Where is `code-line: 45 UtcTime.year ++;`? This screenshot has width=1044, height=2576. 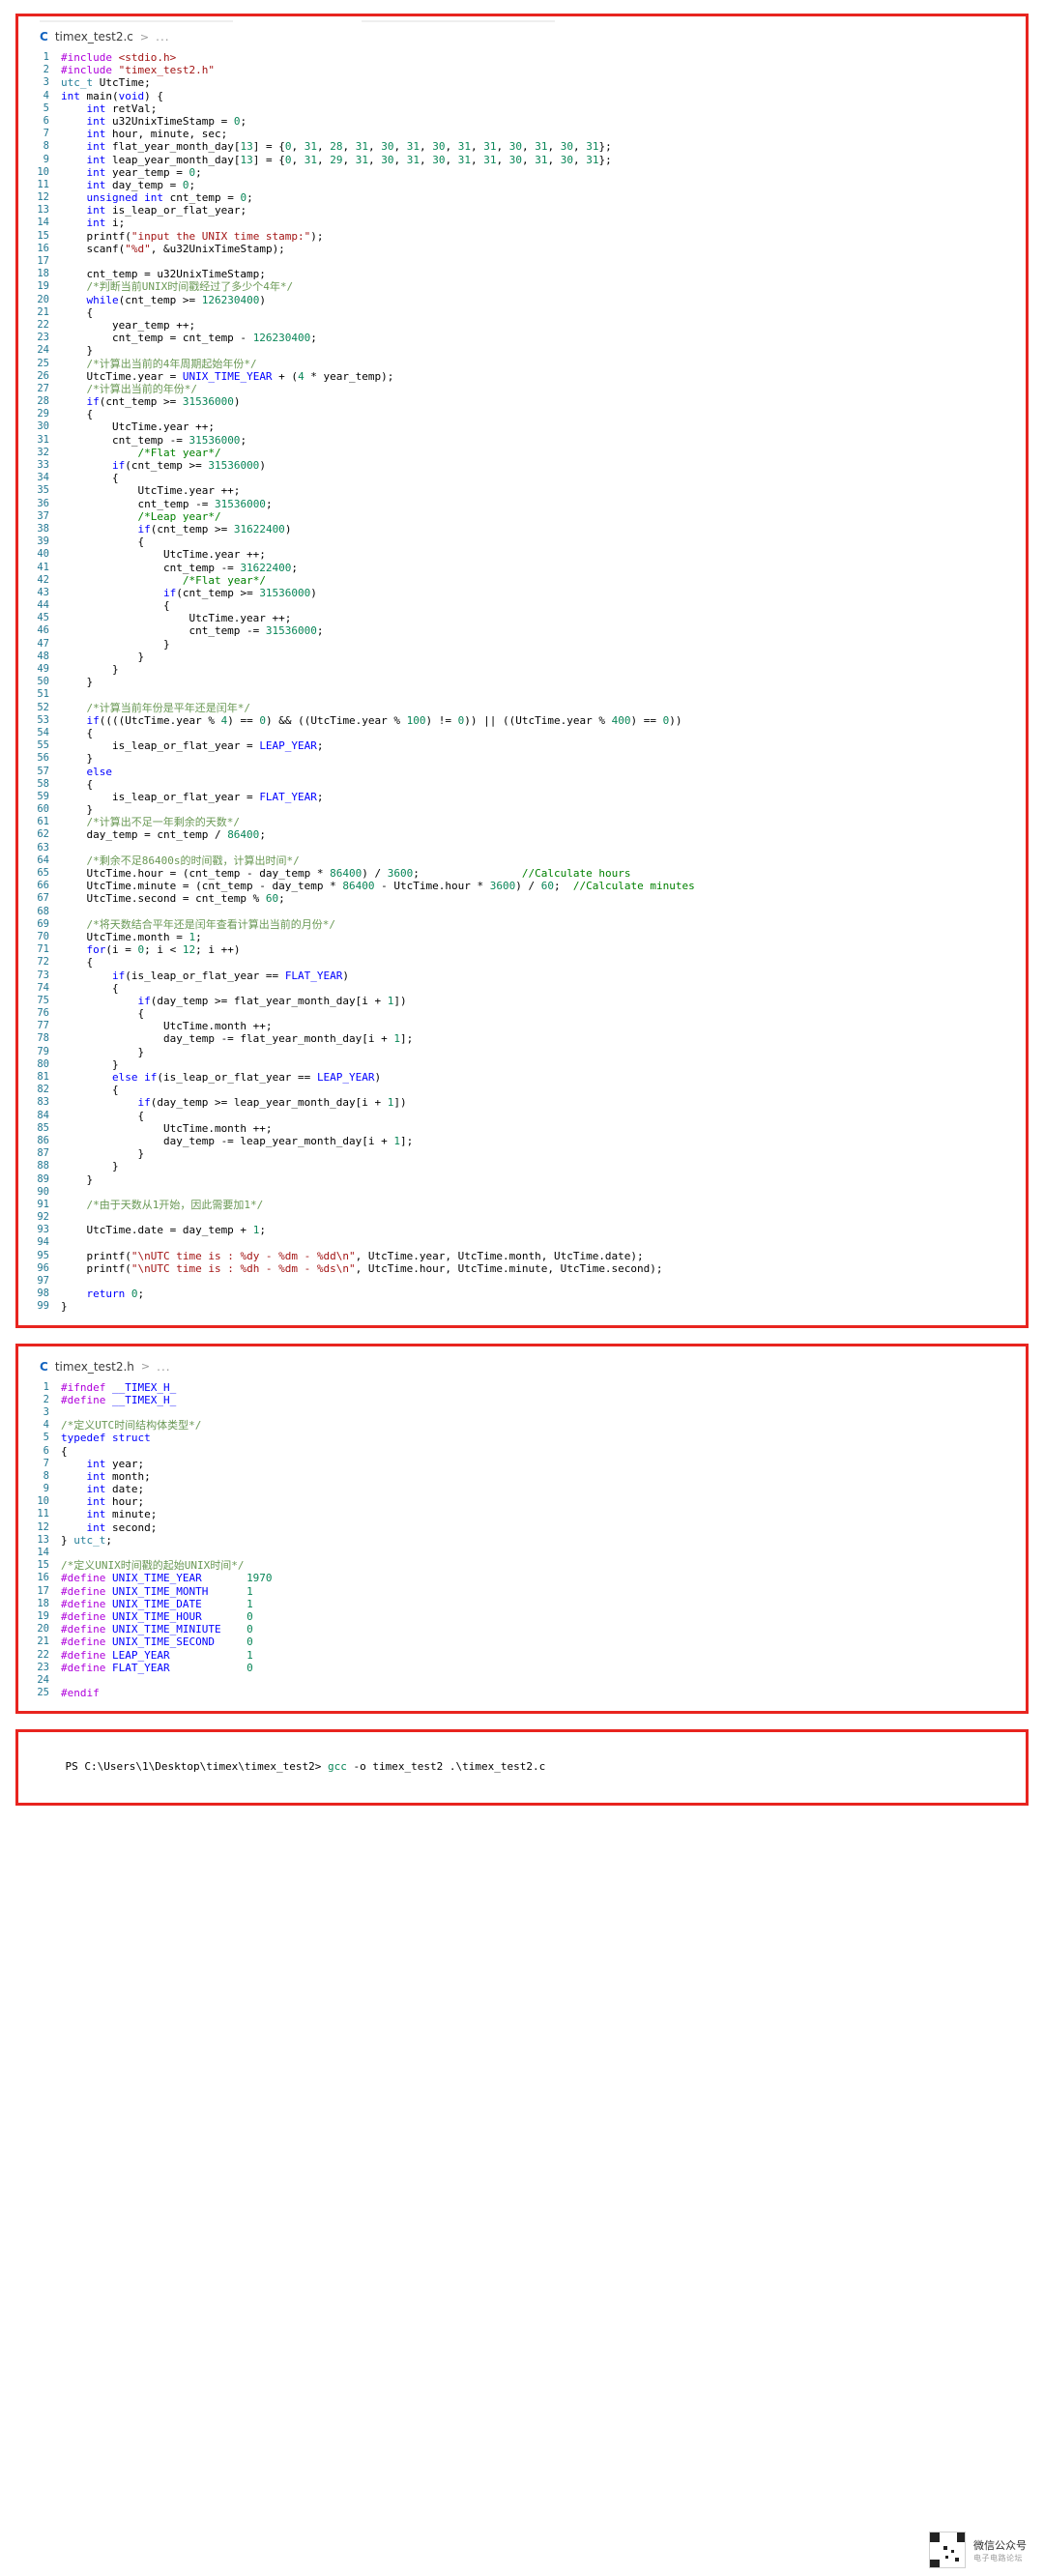
code-line: 45 UtcTime.year ++; is located at coordinates (522, 618).